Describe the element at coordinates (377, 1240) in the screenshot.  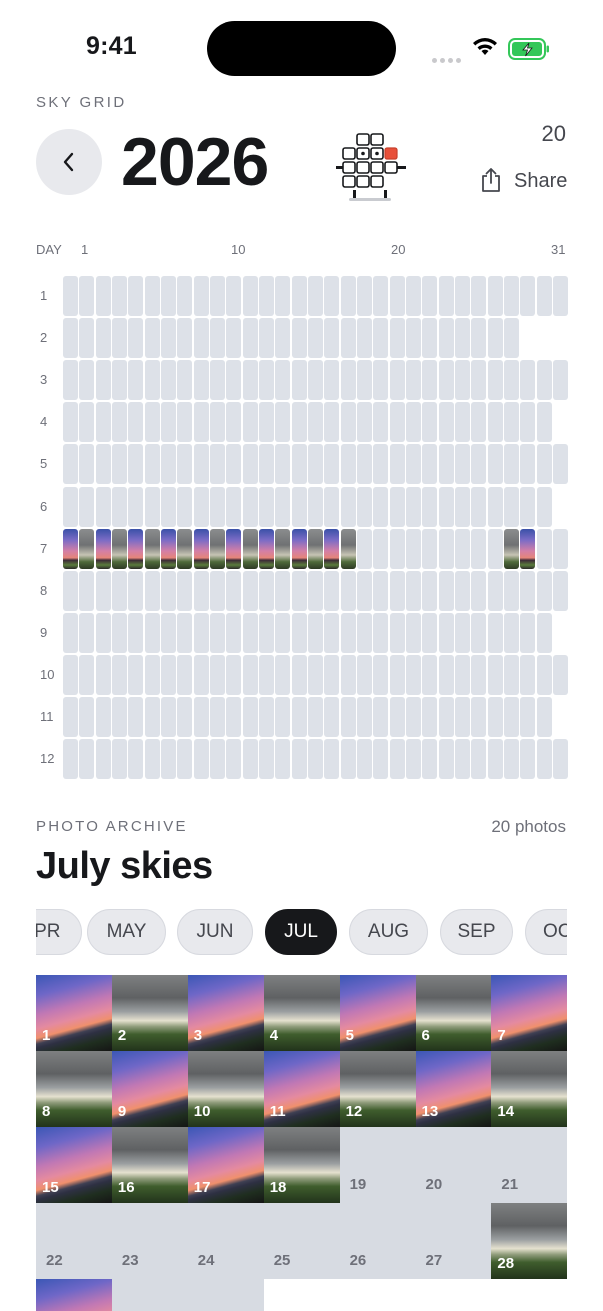
I see `empty-day-tile: 26` at that location.